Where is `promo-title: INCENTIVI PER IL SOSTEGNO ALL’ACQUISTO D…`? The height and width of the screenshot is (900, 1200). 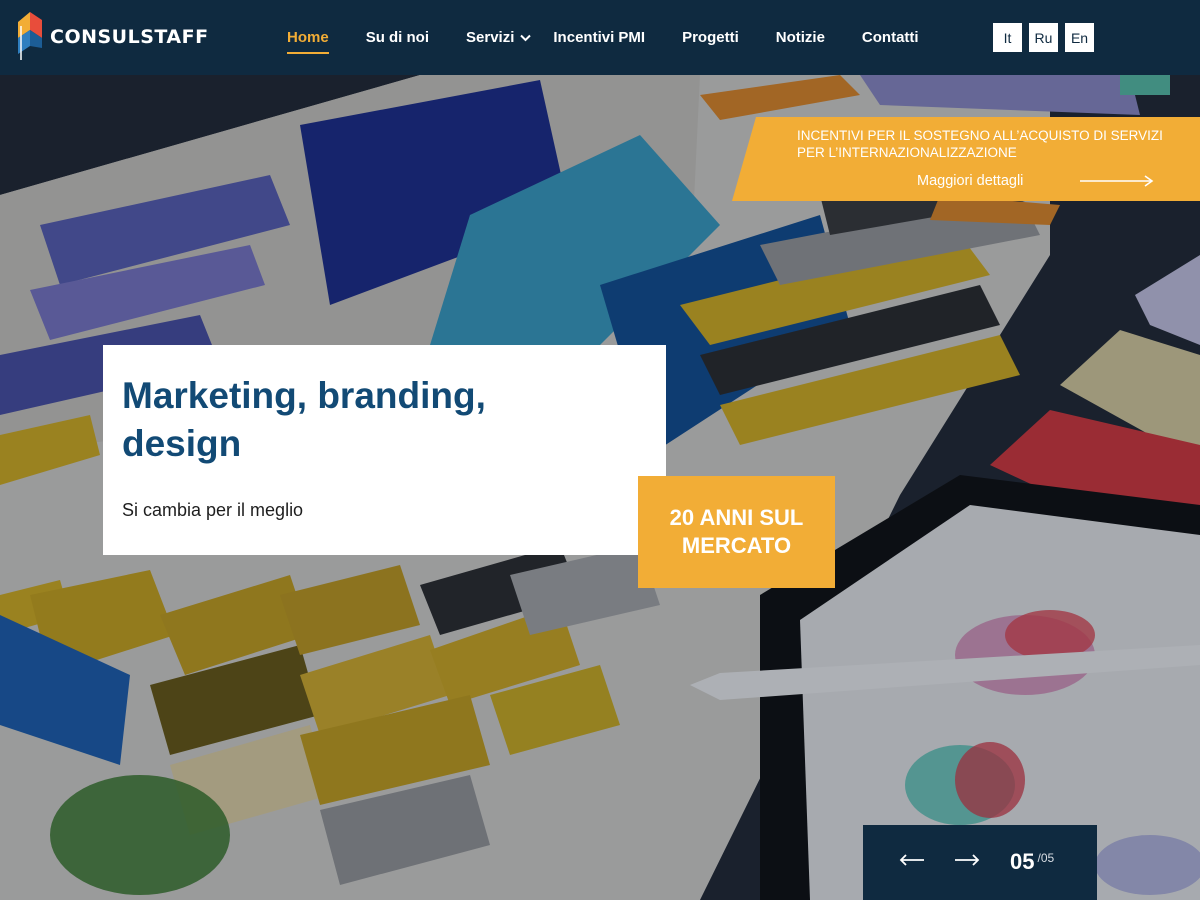 promo-title: INCENTIVI PER IL SOSTEGNO ALL’ACQUISTO D… is located at coordinates (980, 144).